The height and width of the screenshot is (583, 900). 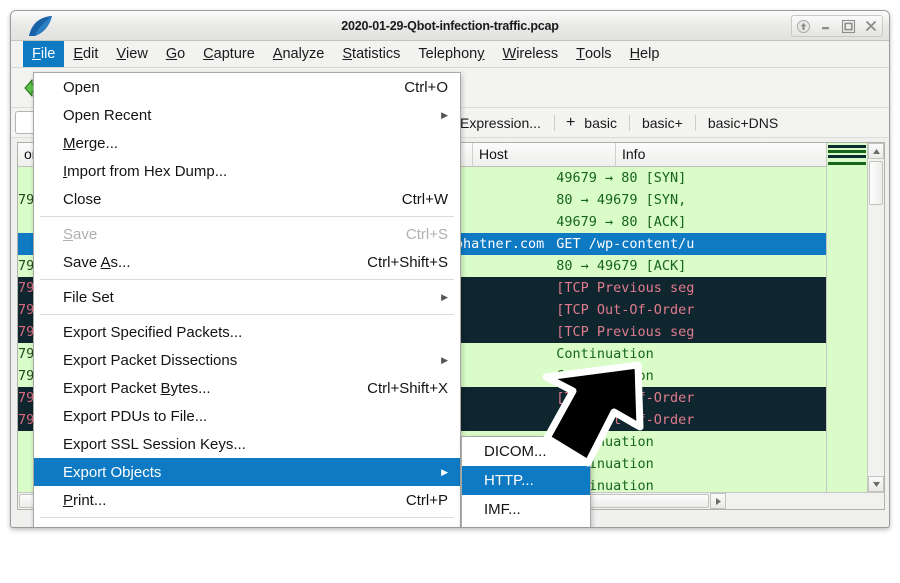 What do you see at coordinates (544, 154) in the screenshot?
I see `column-header-host: Host` at bounding box center [544, 154].